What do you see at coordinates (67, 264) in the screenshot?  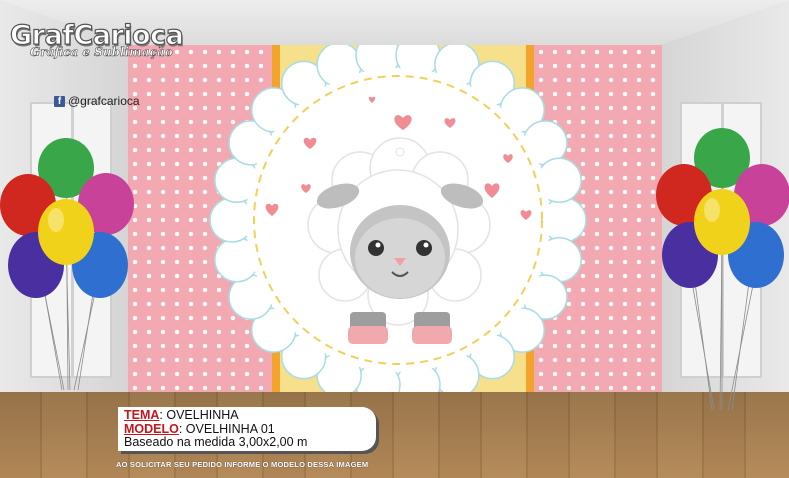 I see `balloon-bunch-left` at bounding box center [67, 264].